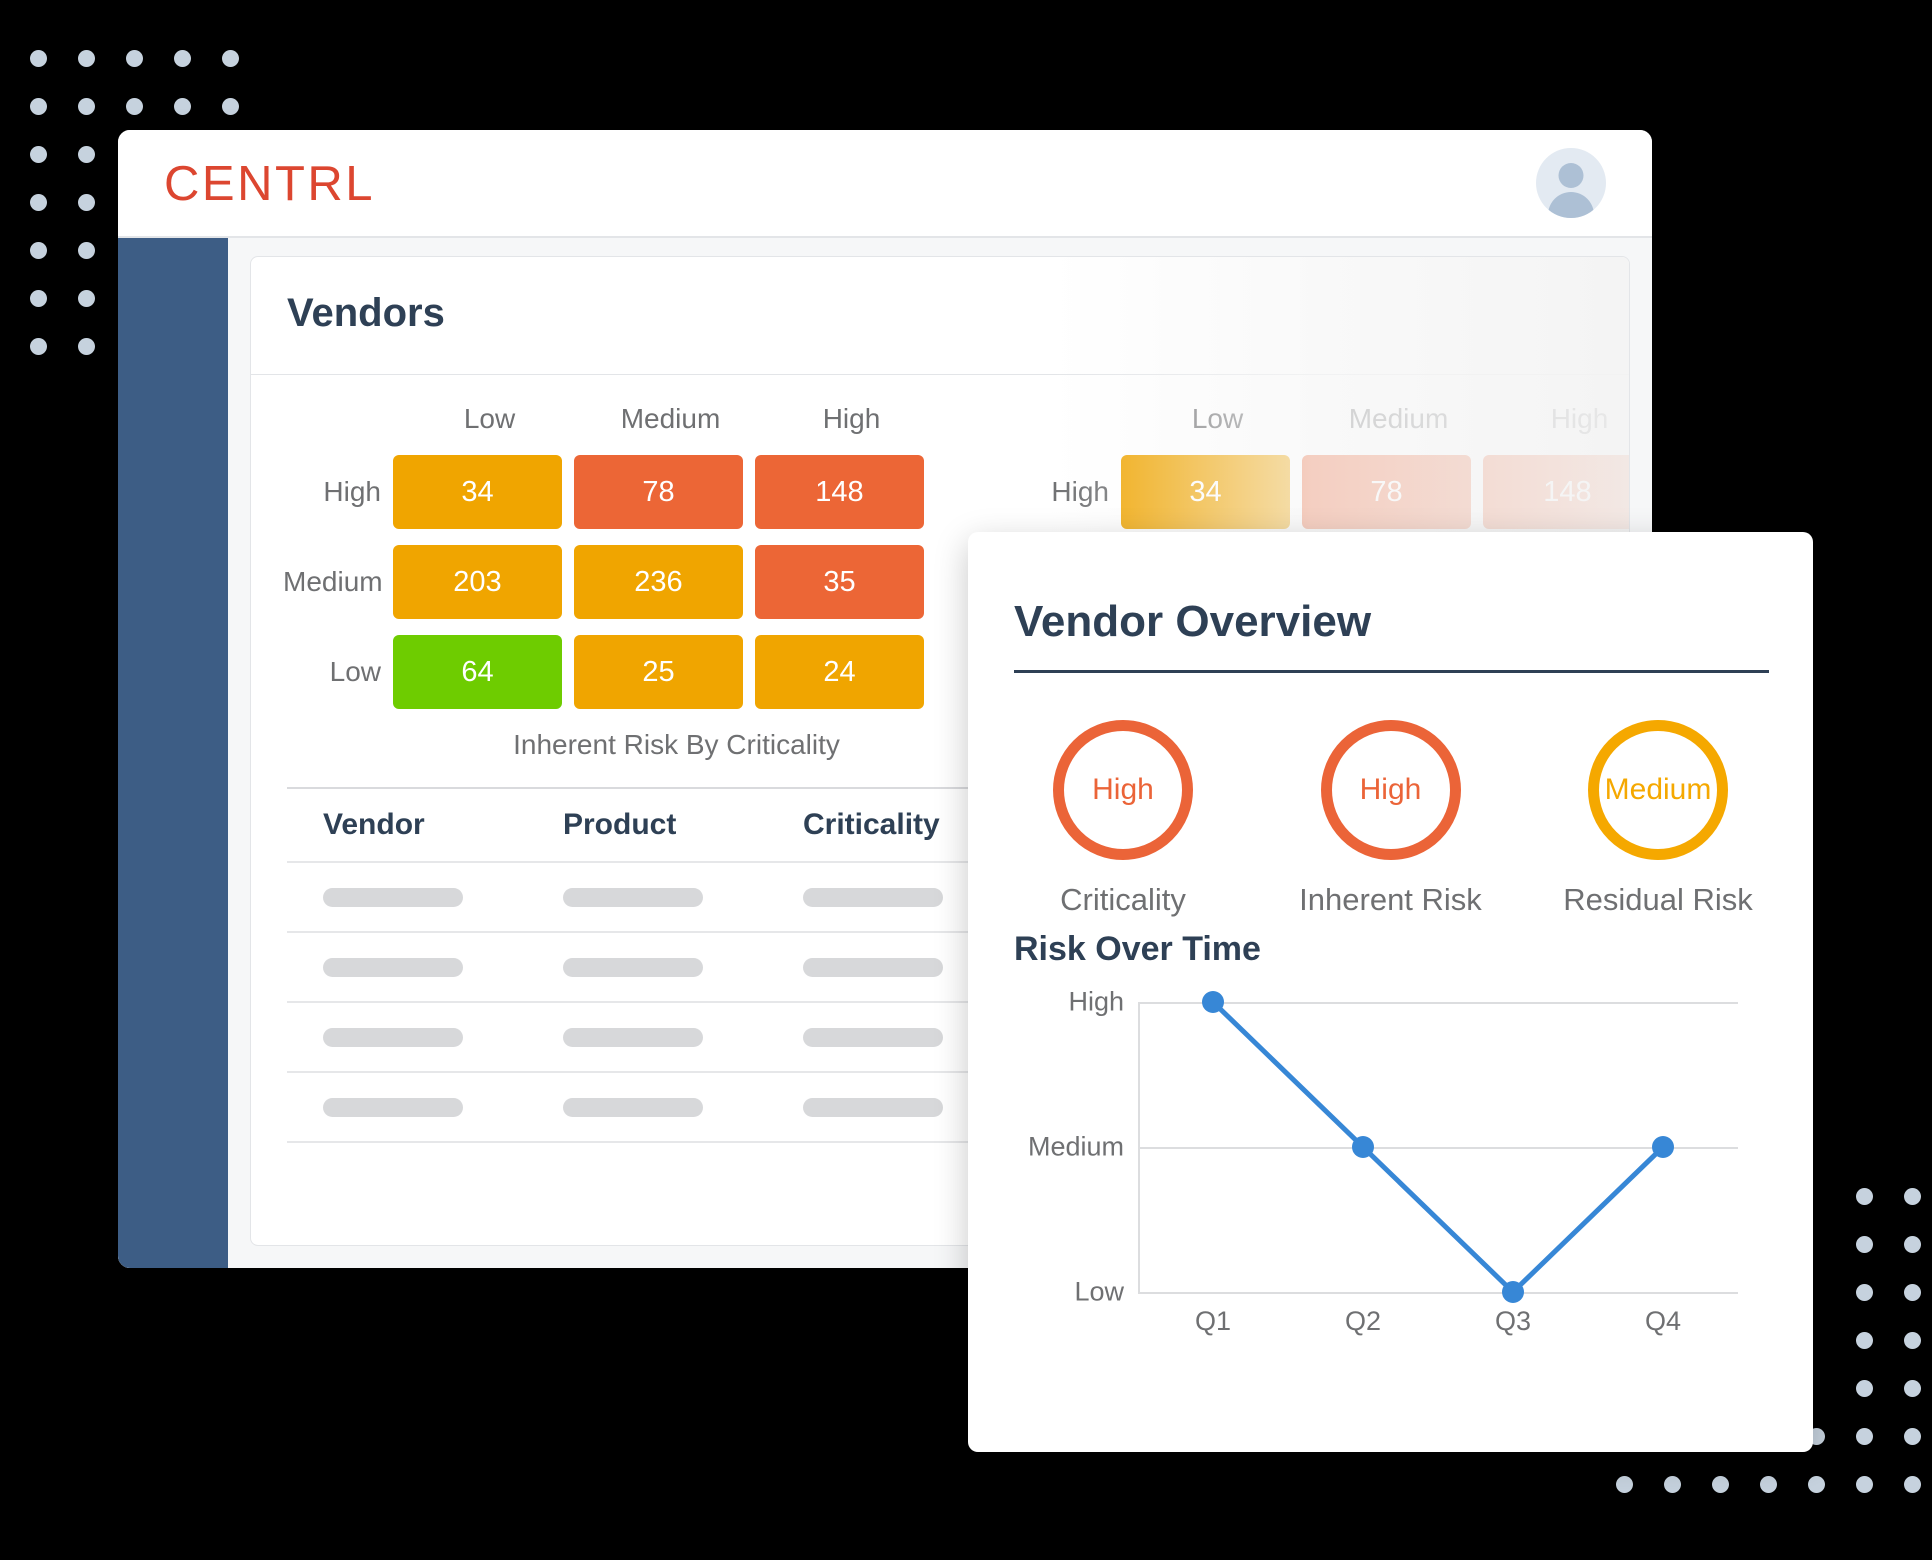 This screenshot has width=1932, height=1560. Describe the element at coordinates (1663, 1321) in the screenshot. I see `chart-x-tick-label: Q4` at that location.